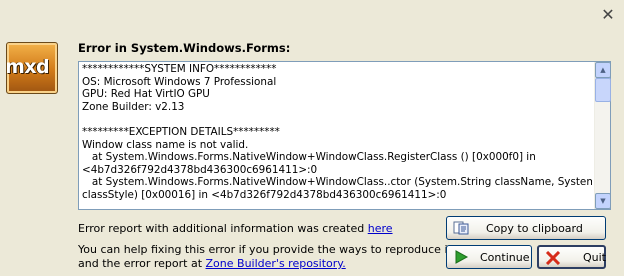  What do you see at coordinates (181, 131) in the screenshot?
I see `error-details-line: *********EXCEPTION DETAILS*********` at bounding box center [181, 131].